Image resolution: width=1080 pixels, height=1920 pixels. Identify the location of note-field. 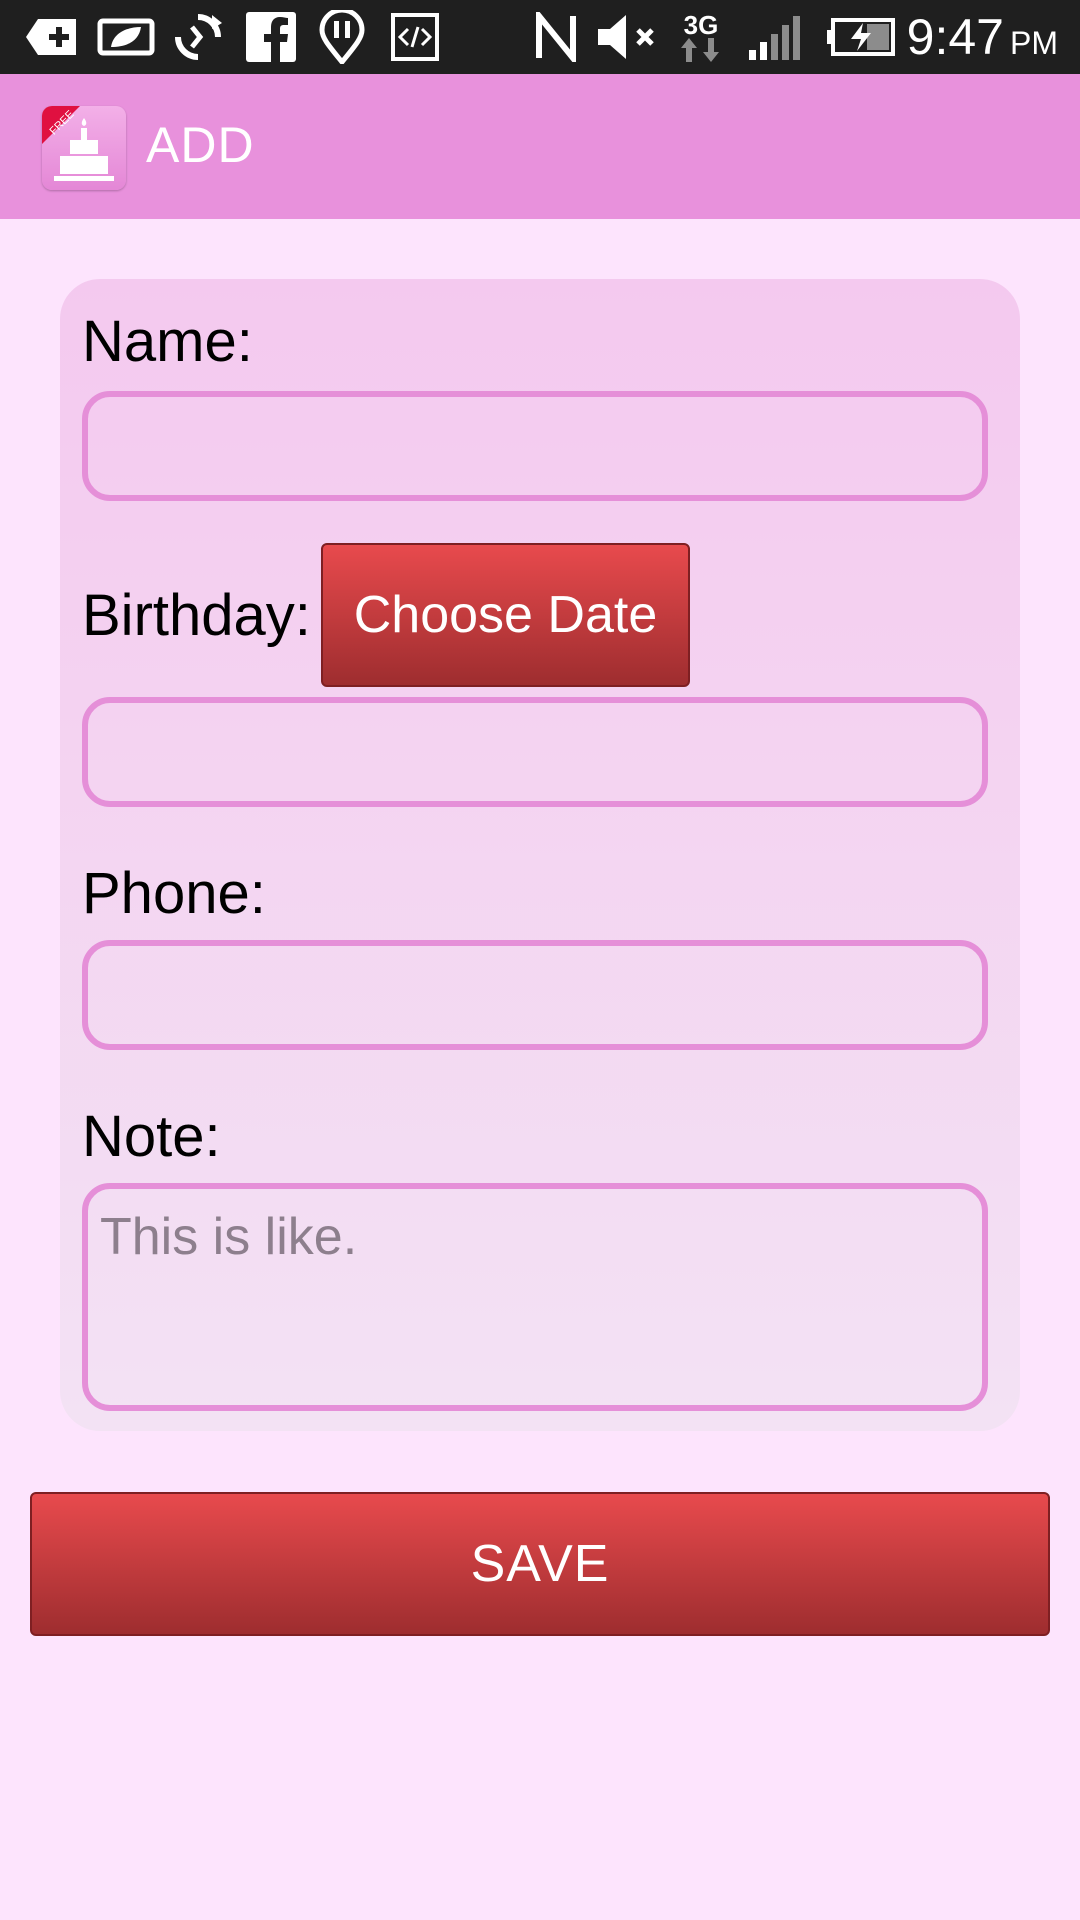
(535, 1297).